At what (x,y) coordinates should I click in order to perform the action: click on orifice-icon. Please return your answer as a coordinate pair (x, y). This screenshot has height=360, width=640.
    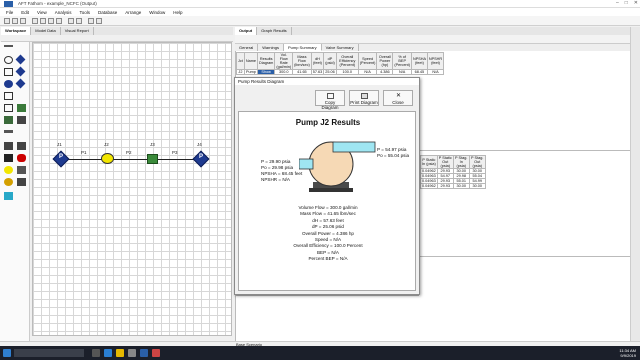
    Looking at the image, I should click on (8, 146).